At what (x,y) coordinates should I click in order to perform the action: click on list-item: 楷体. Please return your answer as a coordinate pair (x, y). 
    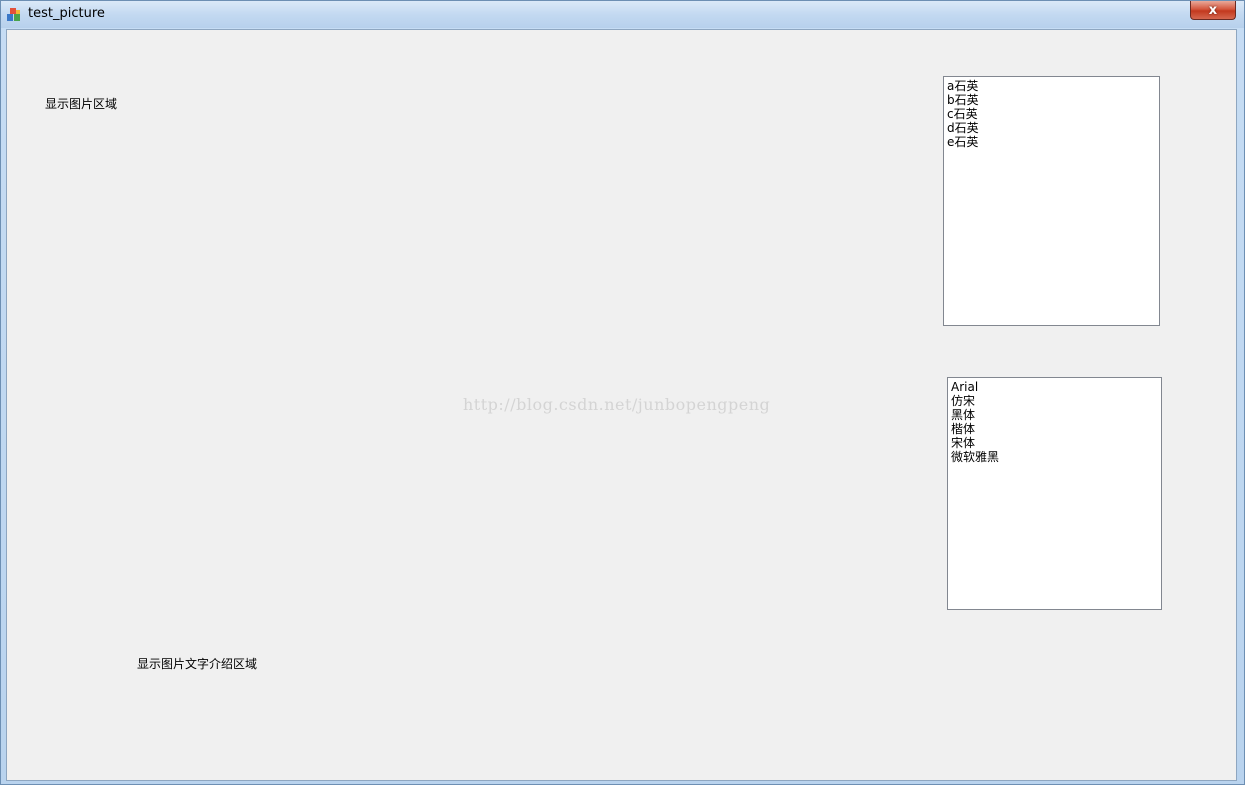
    Looking at the image, I should click on (1054, 429).